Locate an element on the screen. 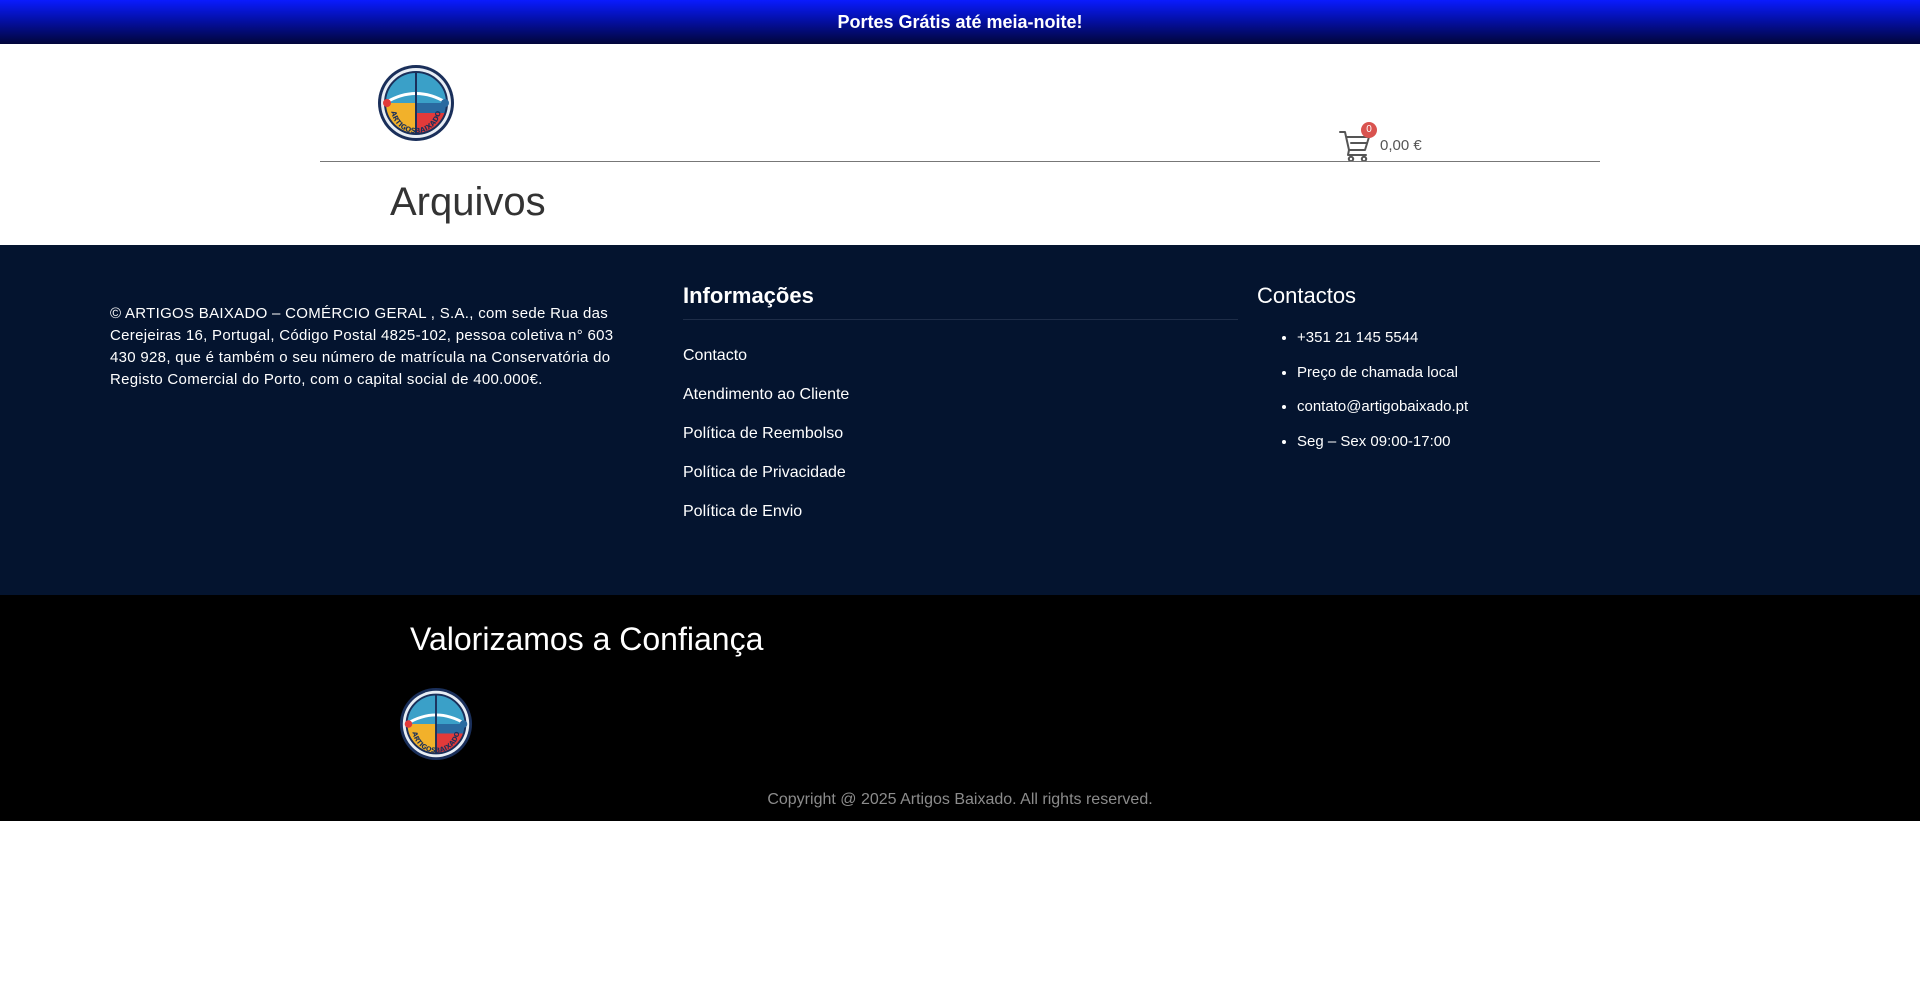 Image resolution: width=1920 pixels, height=993 pixels. link-reembolso: Política de Reembolso is located at coordinates (763, 433).